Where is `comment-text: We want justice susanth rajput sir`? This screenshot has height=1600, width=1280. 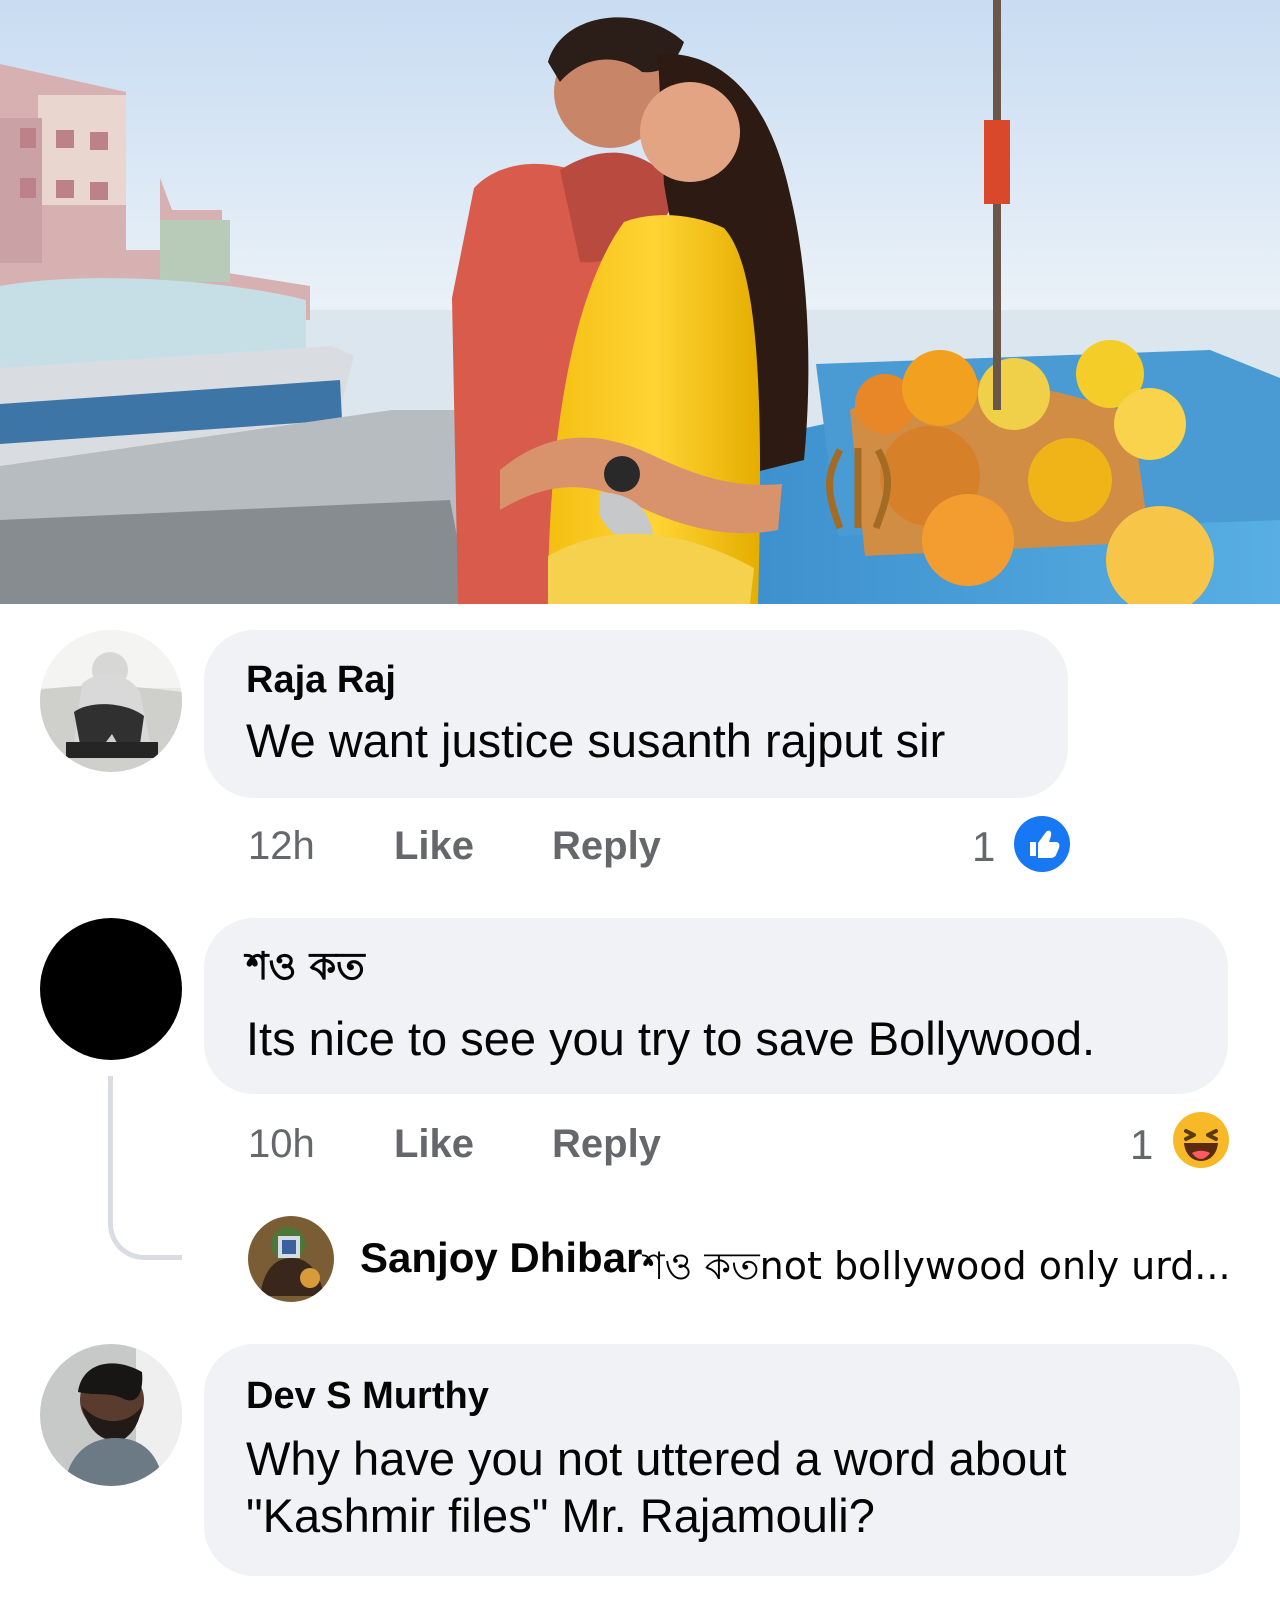
comment-text: We want justice susanth rajput sir is located at coordinates (596, 740).